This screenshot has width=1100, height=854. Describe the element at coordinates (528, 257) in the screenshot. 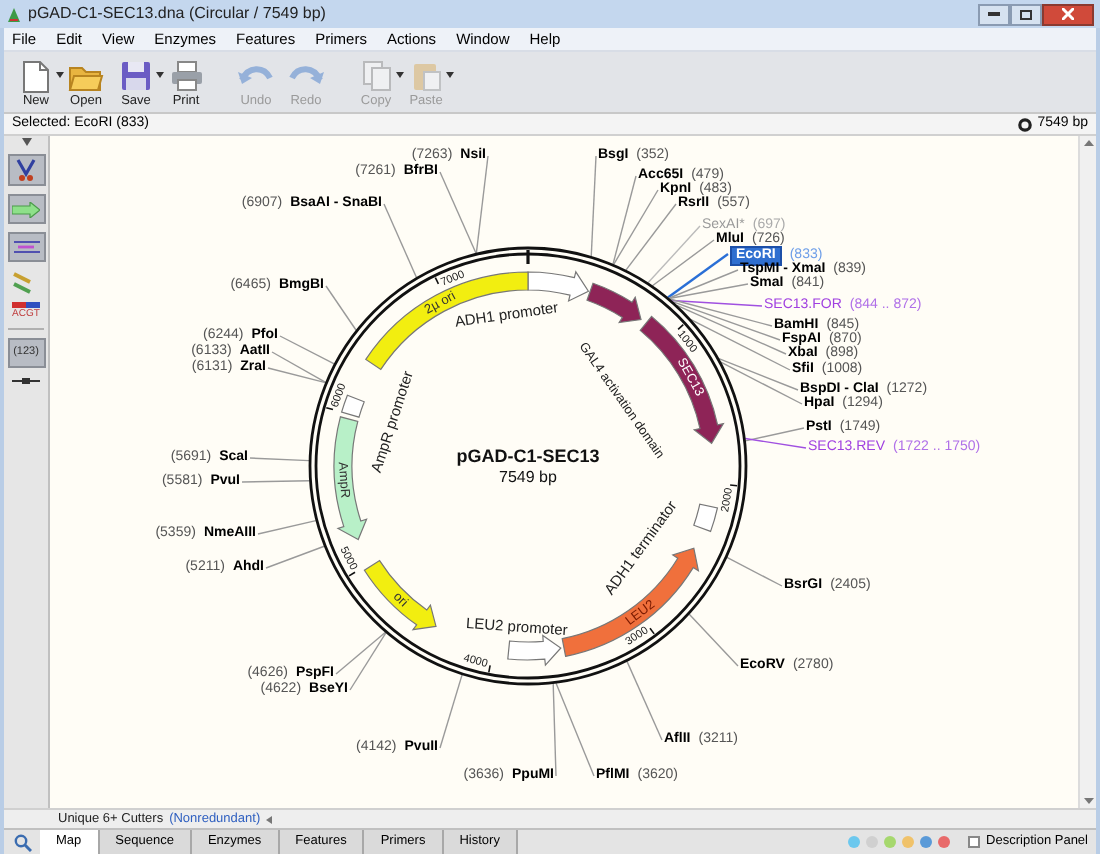

I see `origin-tick` at that location.